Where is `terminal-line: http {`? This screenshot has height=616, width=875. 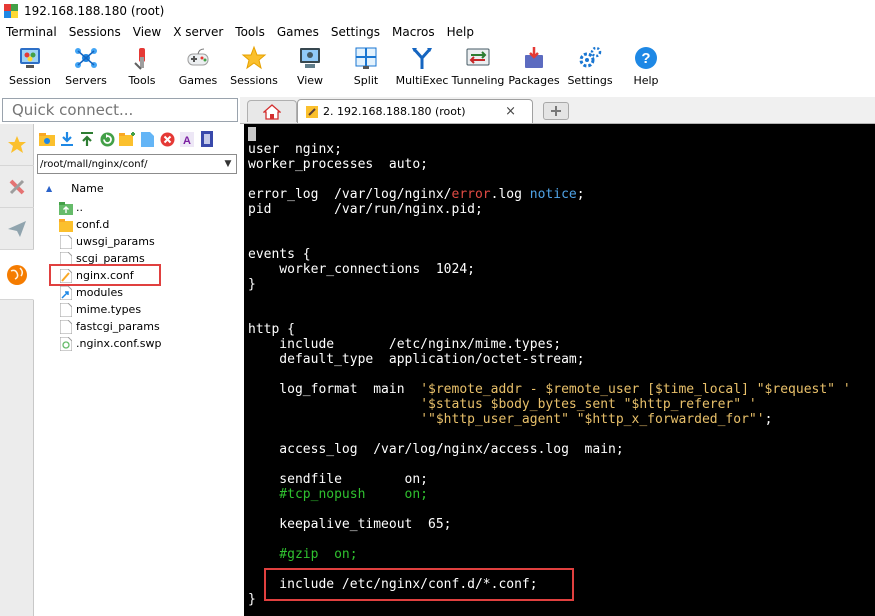
terminal-line: http { is located at coordinates (549, 329).